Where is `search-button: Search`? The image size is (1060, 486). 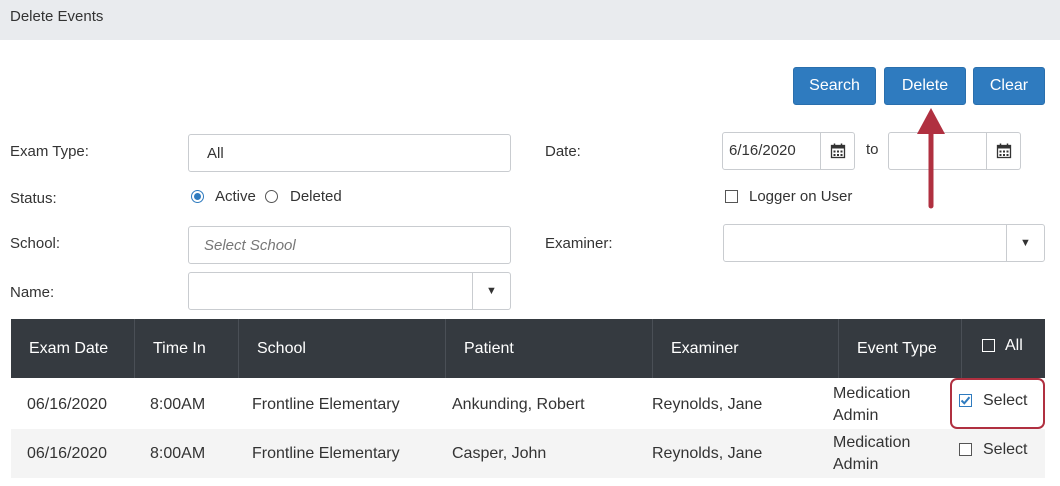 search-button: Search is located at coordinates (834, 86).